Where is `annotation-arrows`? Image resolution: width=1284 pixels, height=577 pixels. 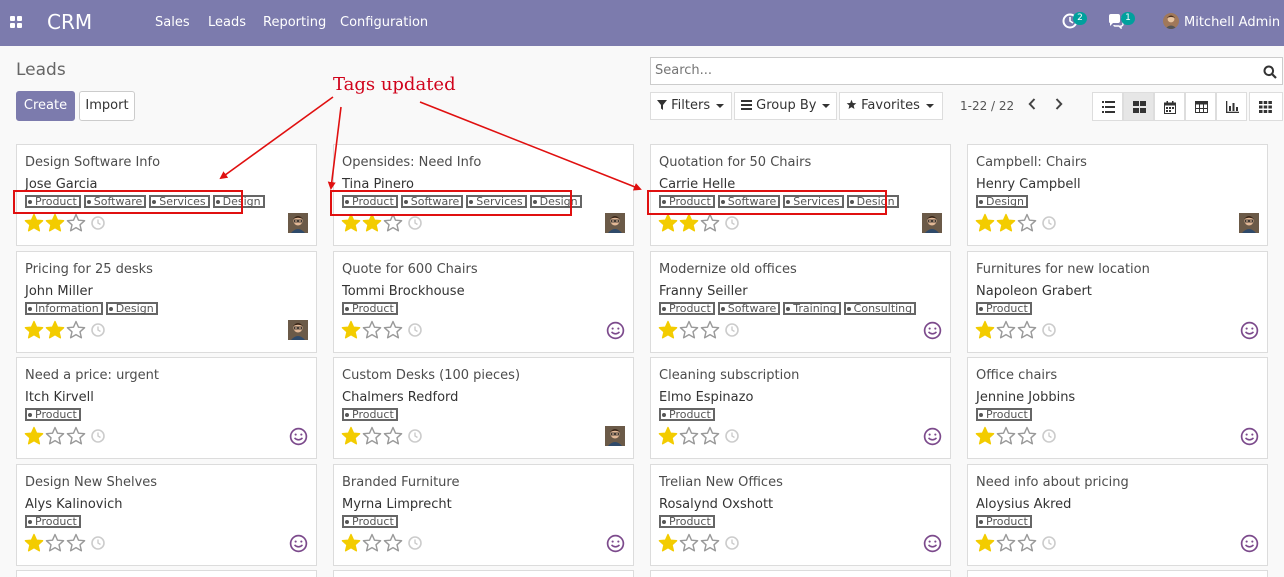 annotation-arrows is located at coordinates (430, 143).